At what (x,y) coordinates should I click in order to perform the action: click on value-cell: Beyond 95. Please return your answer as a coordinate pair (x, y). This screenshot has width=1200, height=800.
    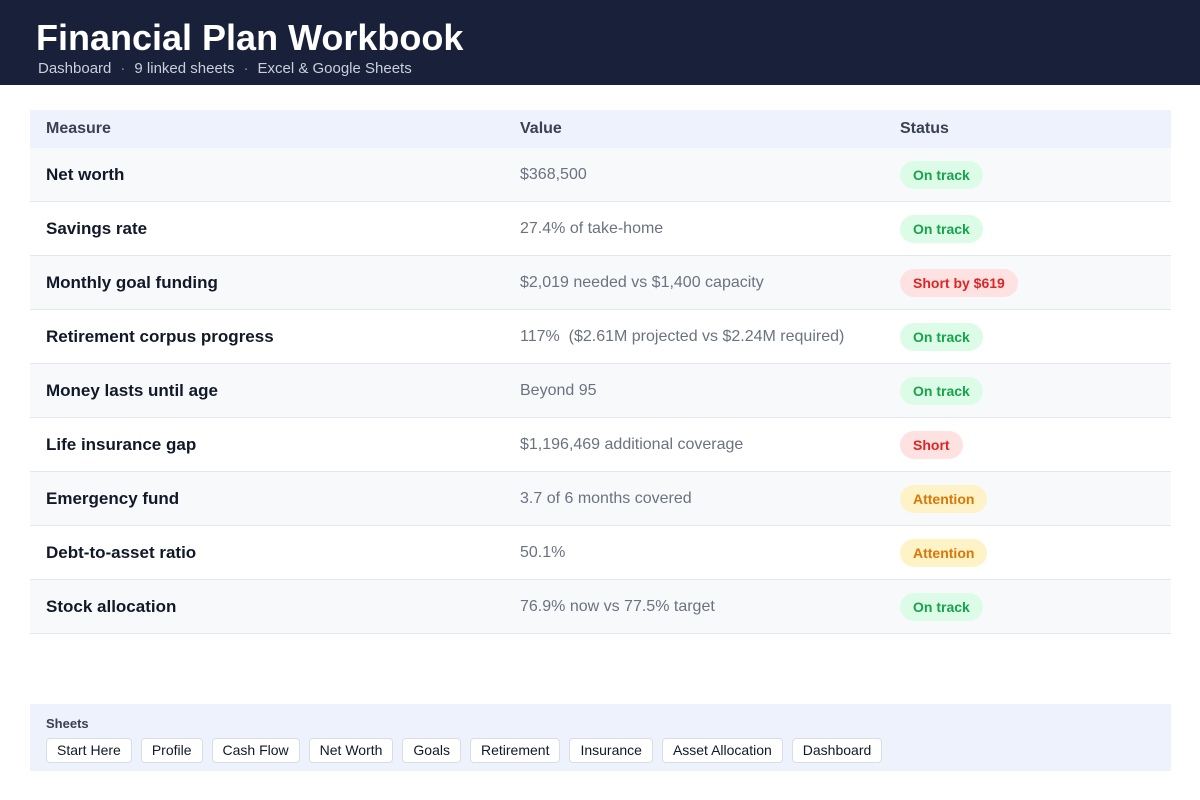
    Looking at the image, I should click on (558, 390).